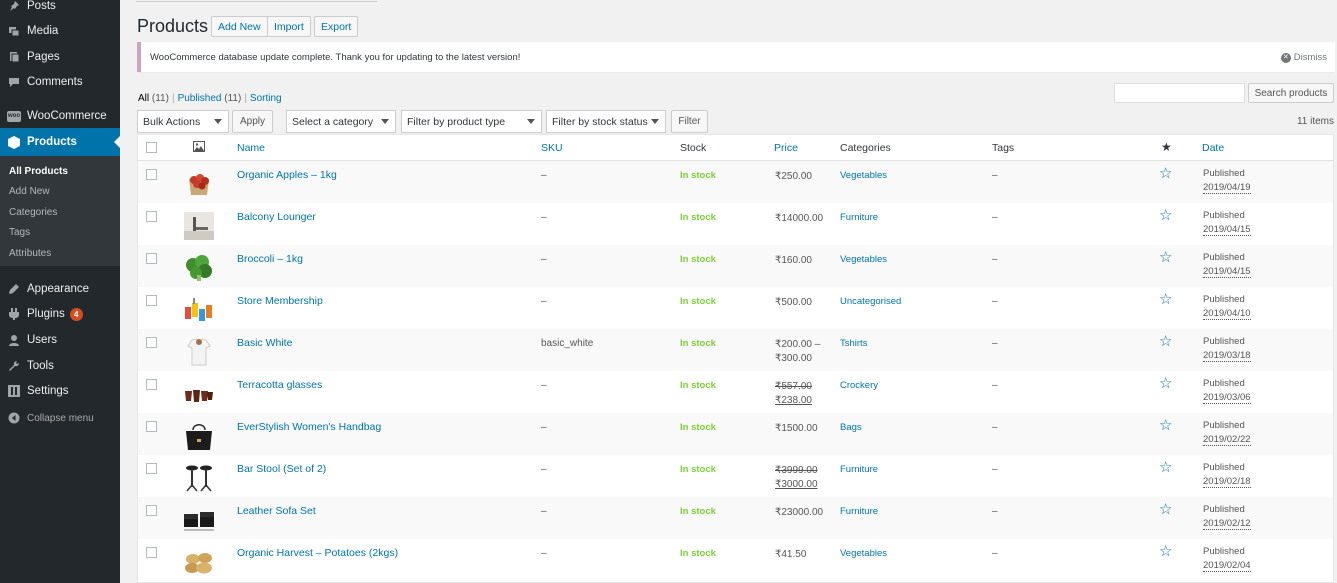 Image resolution: width=1337 pixels, height=583 pixels. Describe the element at coordinates (341, 121) in the screenshot. I see `category-select: Select a category` at that location.